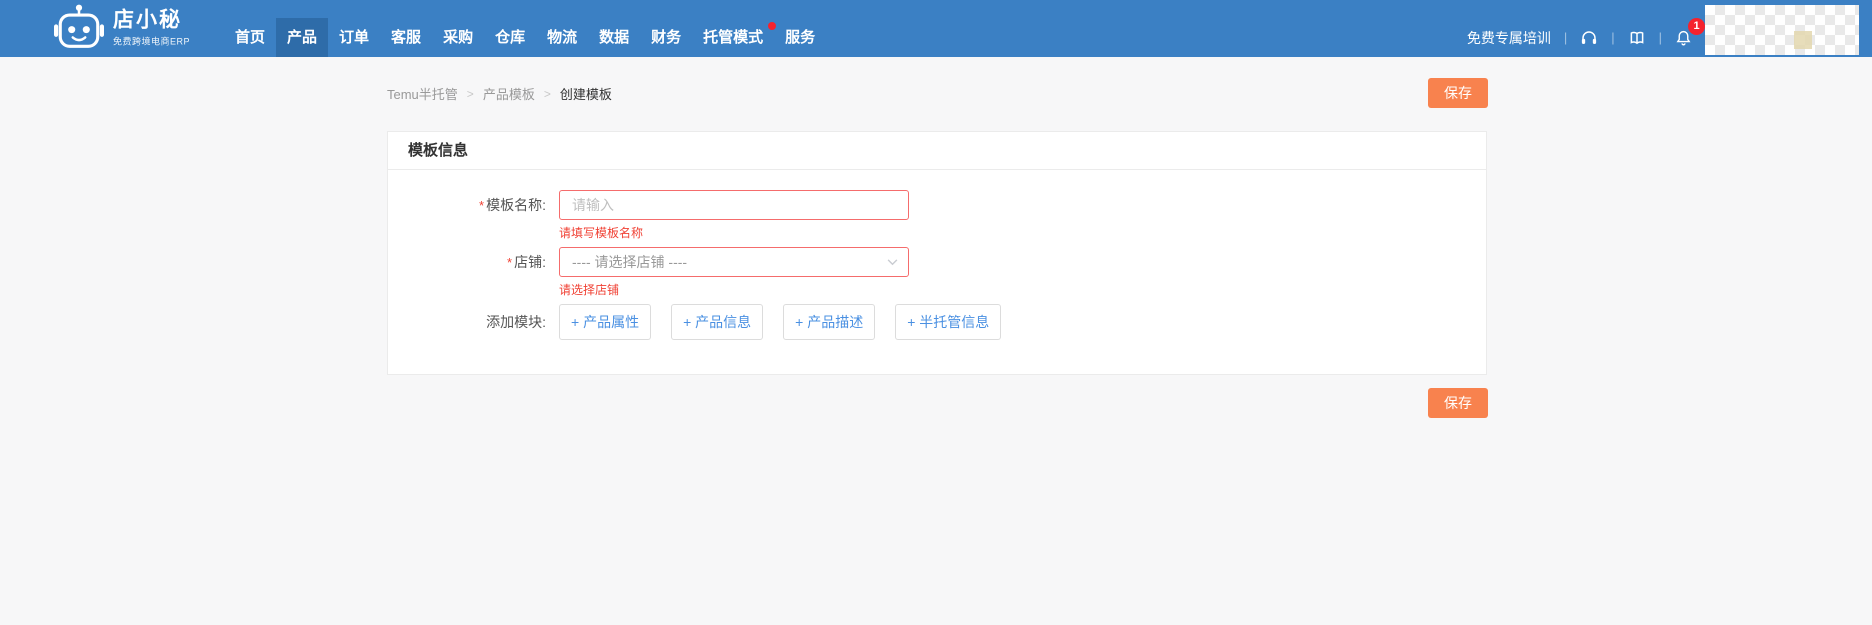 This screenshot has width=1872, height=625. What do you see at coordinates (516, 205) in the screenshot?
I see `template-name-label-text: 模板名称:` at bounding box center [516, 205].